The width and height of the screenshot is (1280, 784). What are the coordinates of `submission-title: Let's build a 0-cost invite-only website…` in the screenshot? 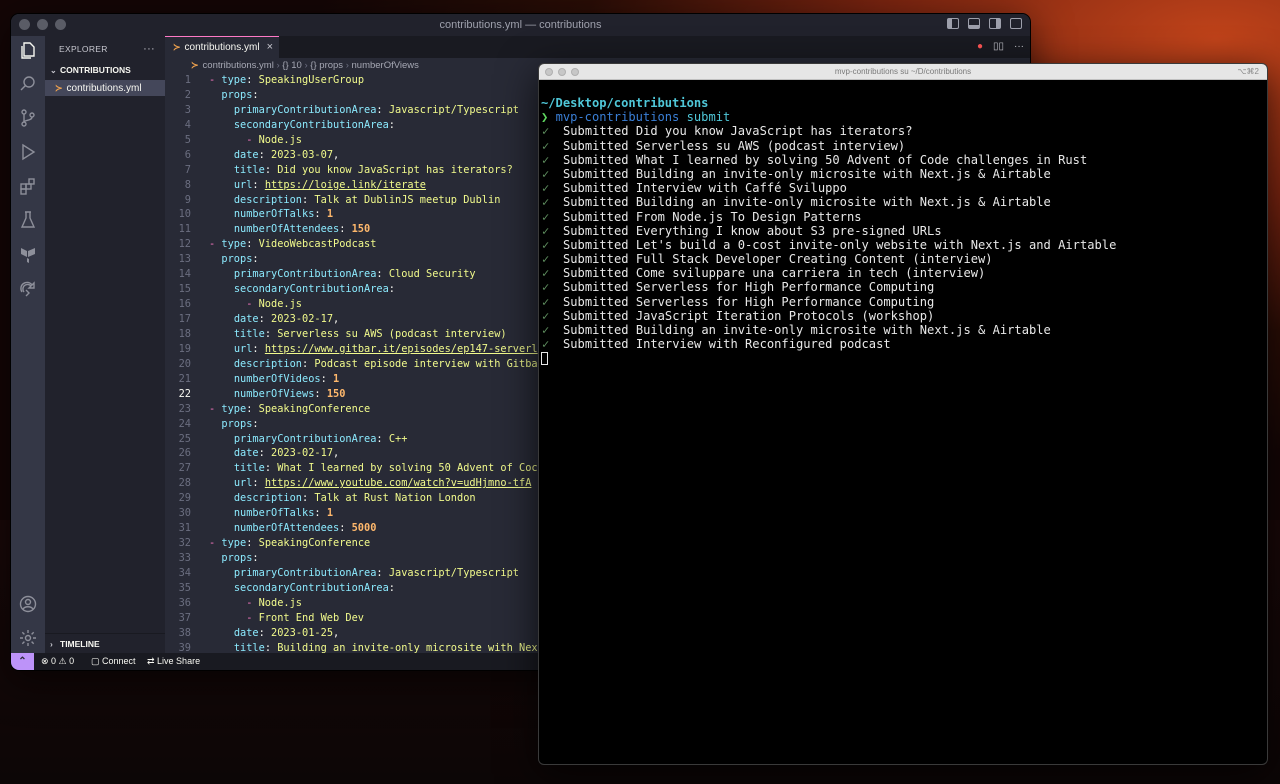 It's located at (876, 244).